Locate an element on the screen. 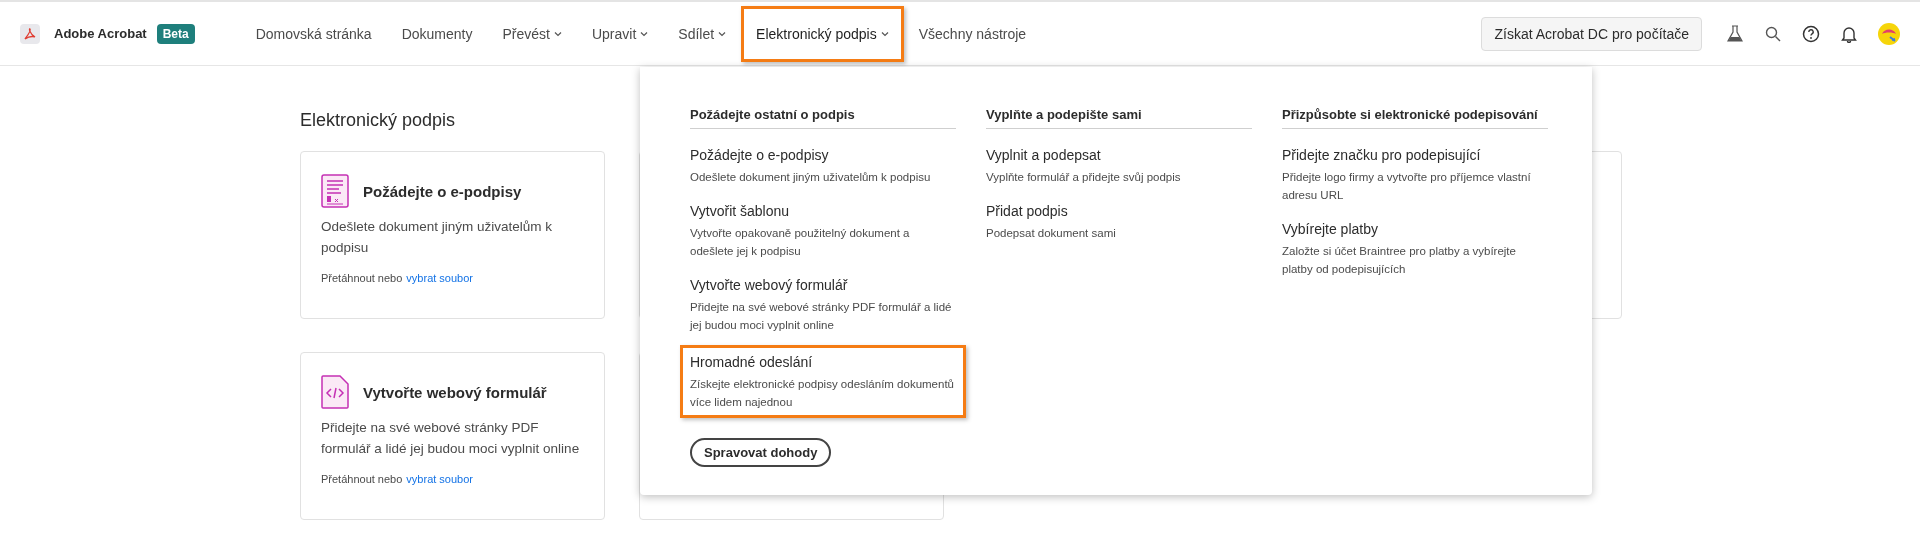 This screenshot has width=1920, height=544. avatar-icon is located at coordinates (1889, 33).